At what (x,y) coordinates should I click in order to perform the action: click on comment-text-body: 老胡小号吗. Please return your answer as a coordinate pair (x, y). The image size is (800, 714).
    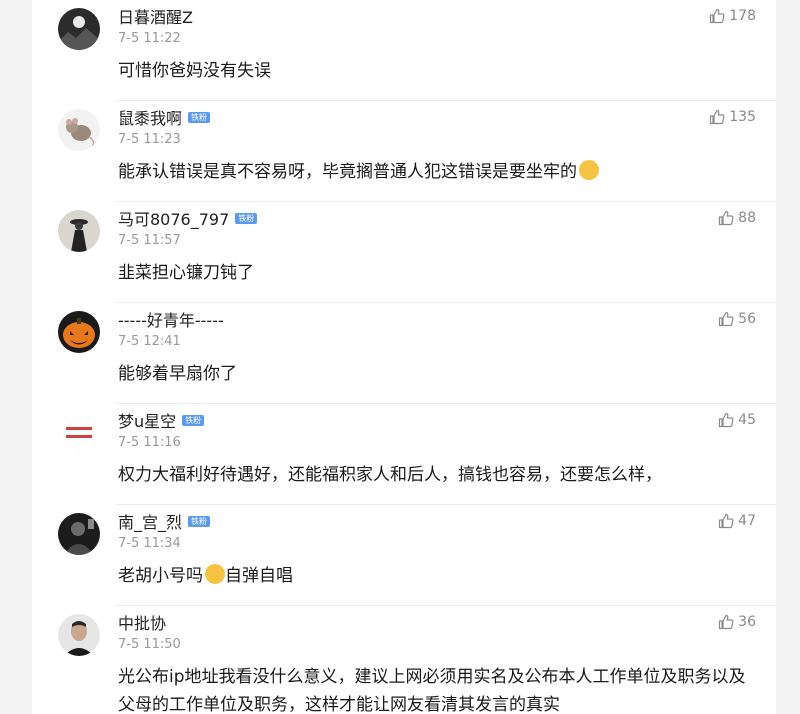
    Looking at the image, I should click on (160, 576).